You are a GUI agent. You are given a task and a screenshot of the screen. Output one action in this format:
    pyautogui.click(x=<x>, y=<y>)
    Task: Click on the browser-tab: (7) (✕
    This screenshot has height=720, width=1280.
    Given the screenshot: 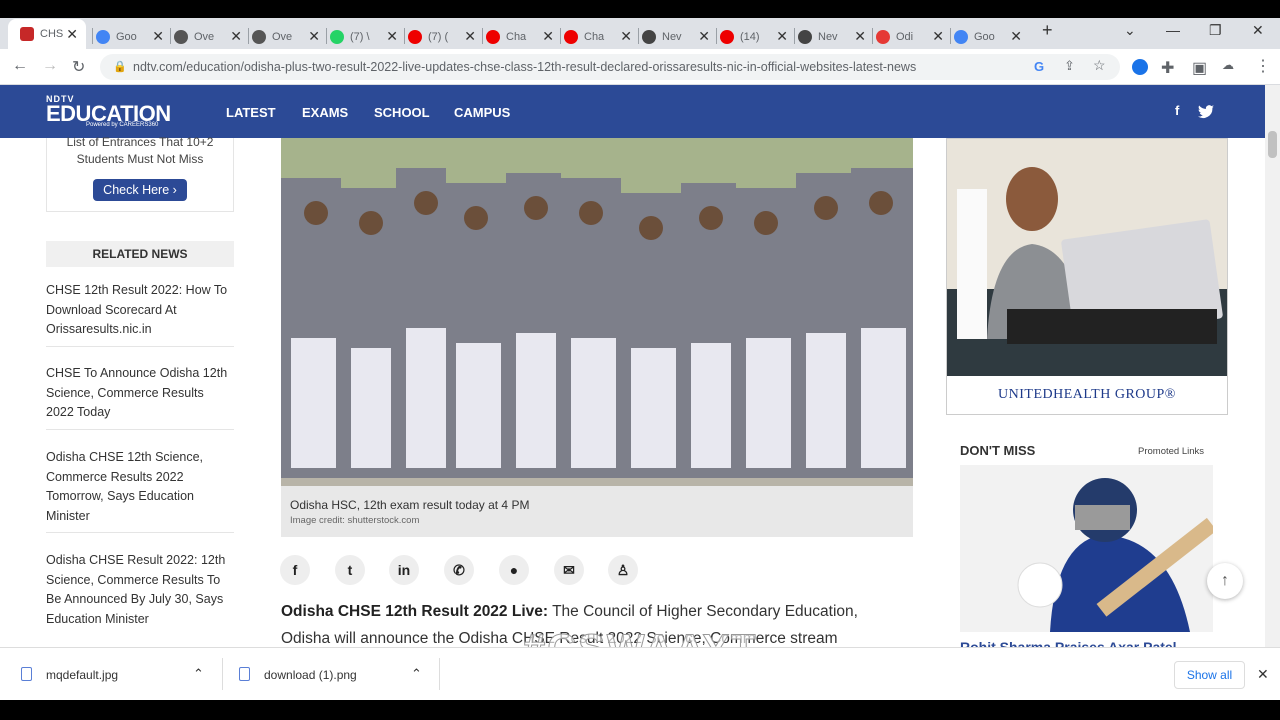 What is the action you would take?
    pyautogui.click(x=442, y=36)
    